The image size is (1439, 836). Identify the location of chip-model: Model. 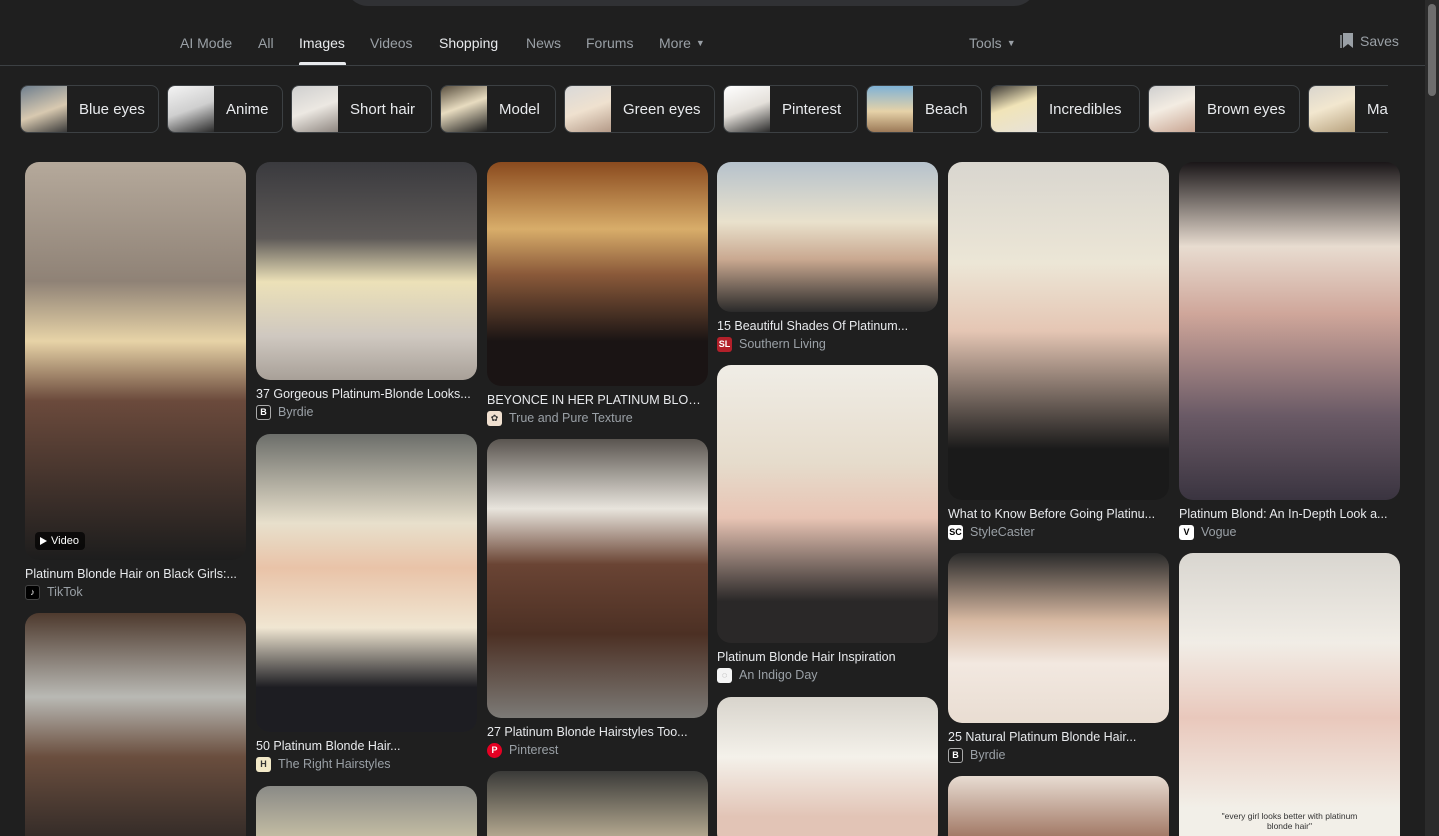
(498, 109).